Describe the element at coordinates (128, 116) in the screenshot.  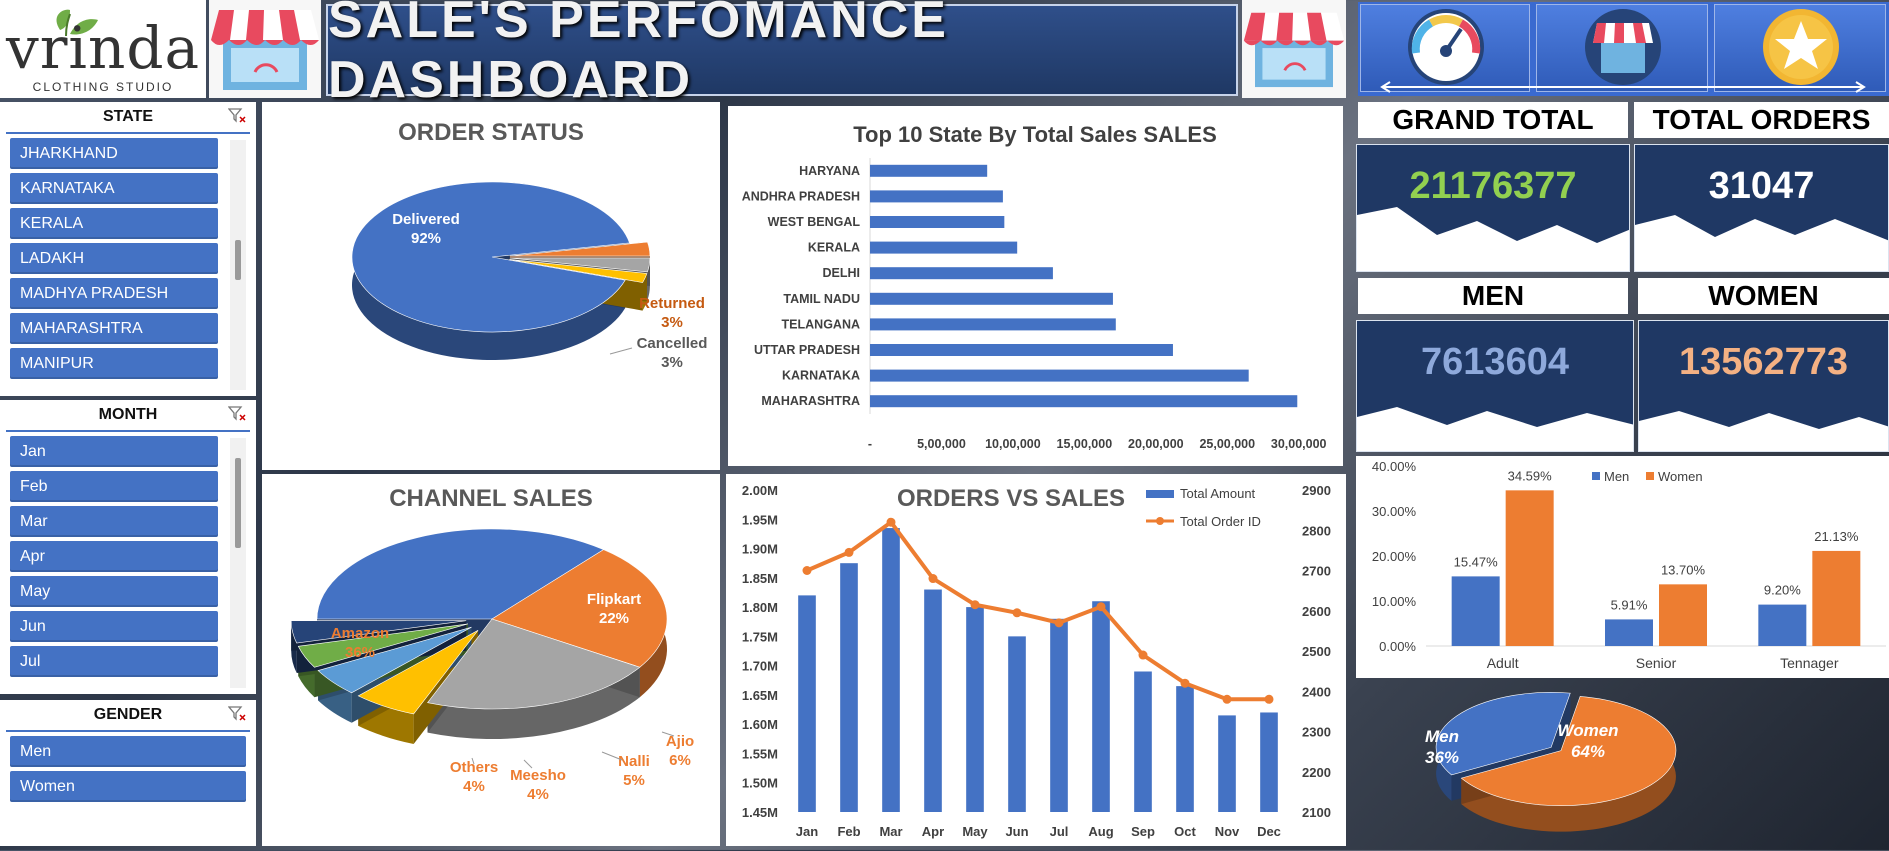
I see `state-slicer-label: STATE` at that location.